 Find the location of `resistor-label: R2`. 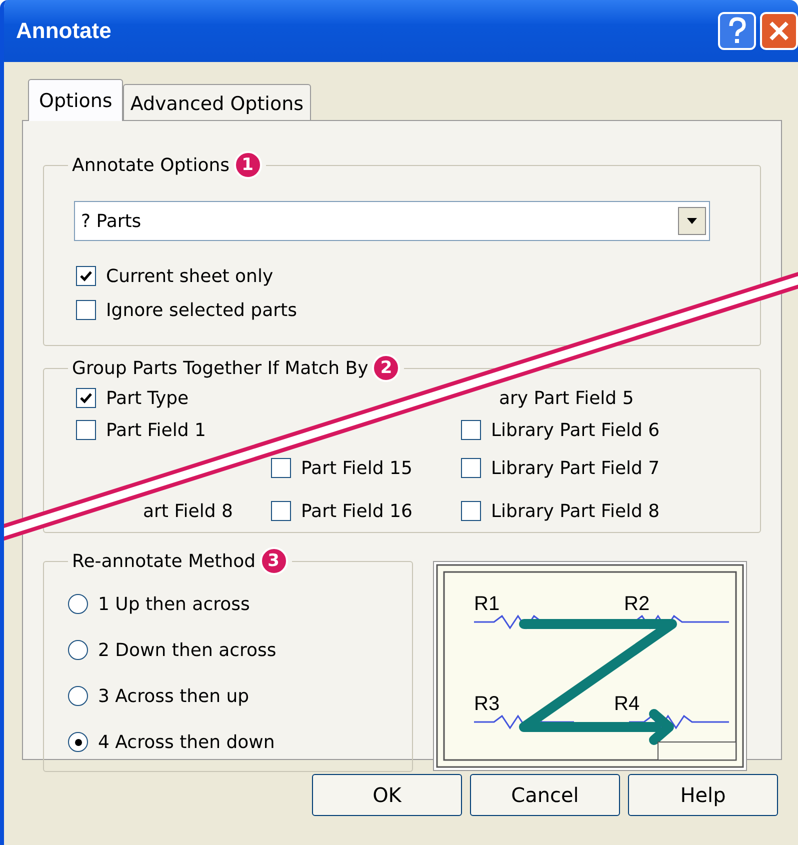

resistor-label: R2 is located at coordinates (637, 604).